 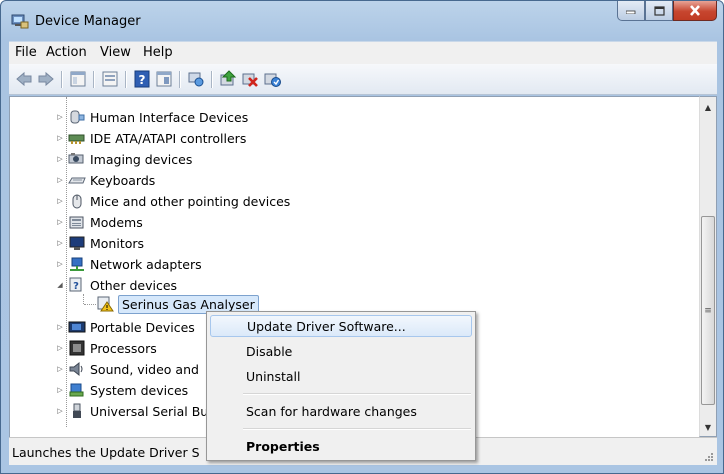 I want to click on tree-item-universal-serial-bus-controllers: ▷ Universal Serial Bu, so click(x=132, y=411).